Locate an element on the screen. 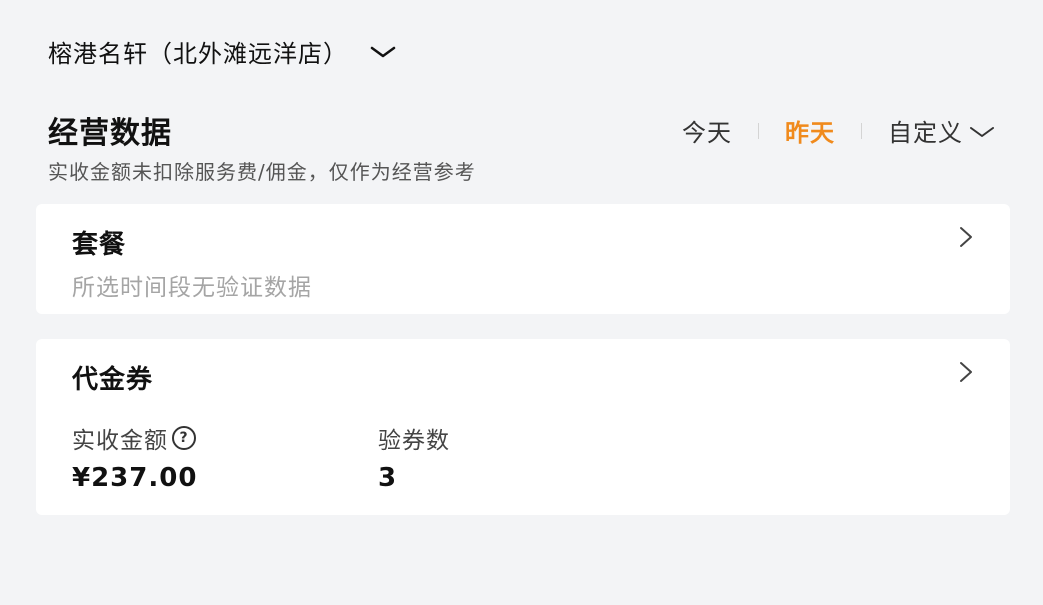  tab-yesterday: 昨天 is located at coordinates (810, 130).